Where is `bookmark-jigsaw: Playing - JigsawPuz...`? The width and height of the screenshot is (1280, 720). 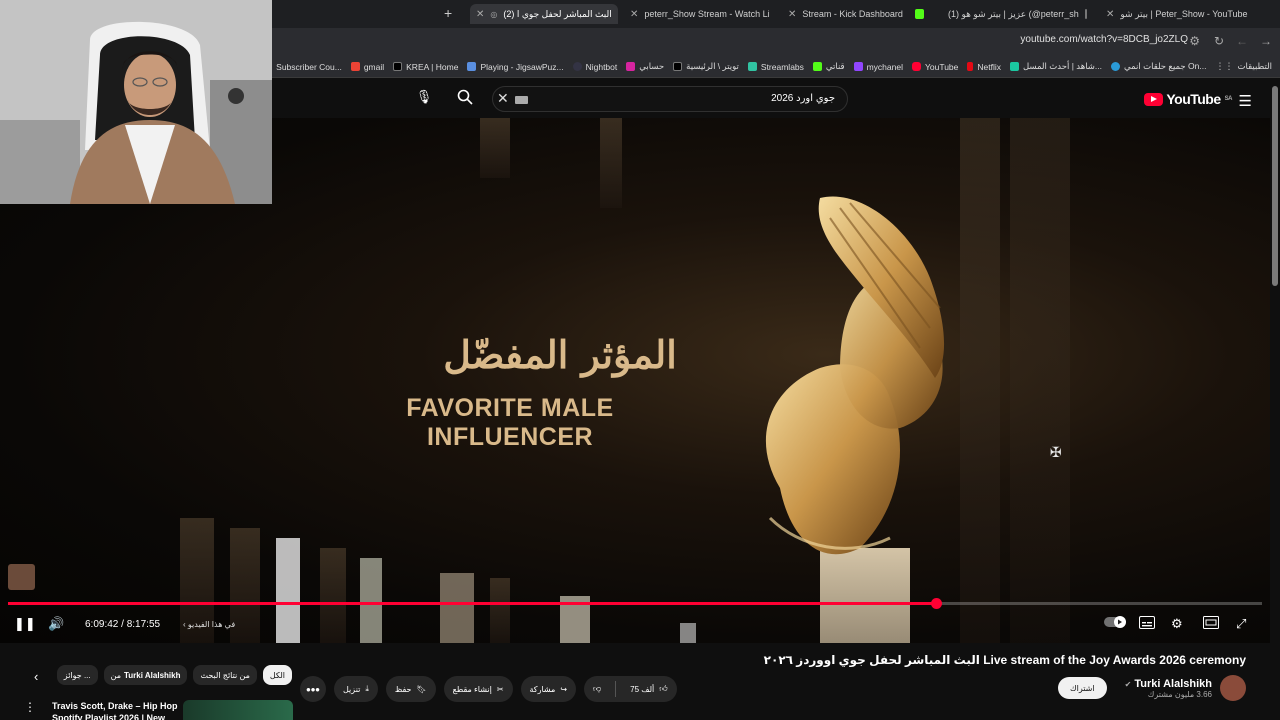 bookmark-jigsaw: Playing - JigsawPuz... is located at coordinates (515, 67).